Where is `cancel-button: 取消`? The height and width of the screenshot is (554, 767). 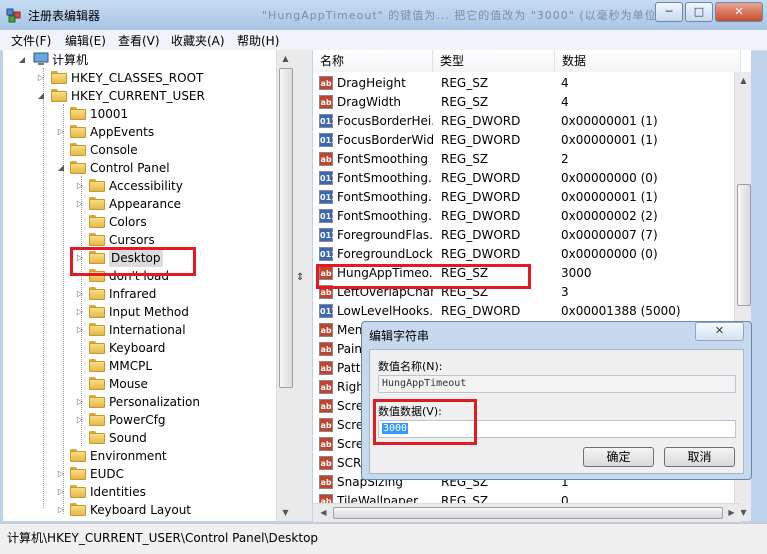 cancel-button: 取消 is located at coordinates (699, 457).